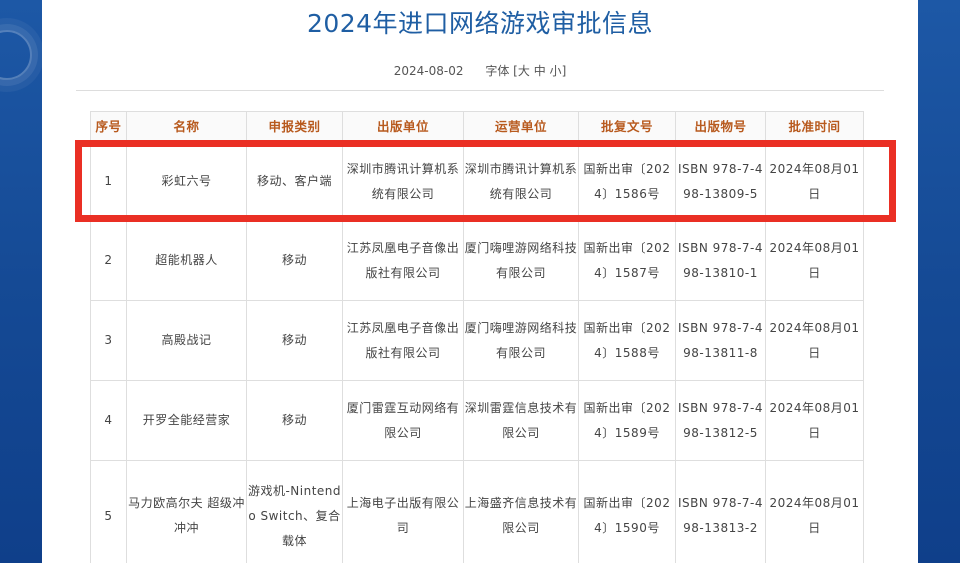 This screenshot has width=960, height=563. What do you see at coordinates (16, 55) in the screenshot?
I see `decorative-emblem` at bounding box center [16, 55].